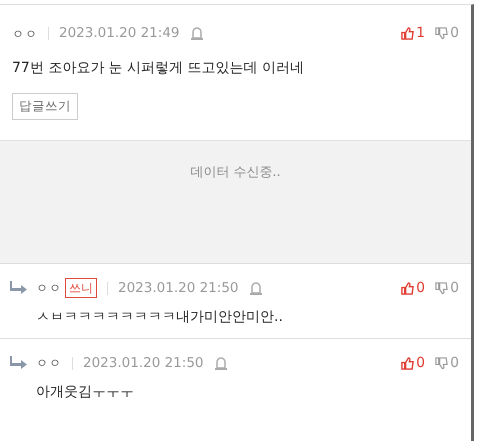  What do you see at coordinates (159, 68) in the screenshot?
I see `comment-text: 77번 조아요가 눈 시퍼렇게 뜨고있는데 이러네` at bounding box center [159, 68].